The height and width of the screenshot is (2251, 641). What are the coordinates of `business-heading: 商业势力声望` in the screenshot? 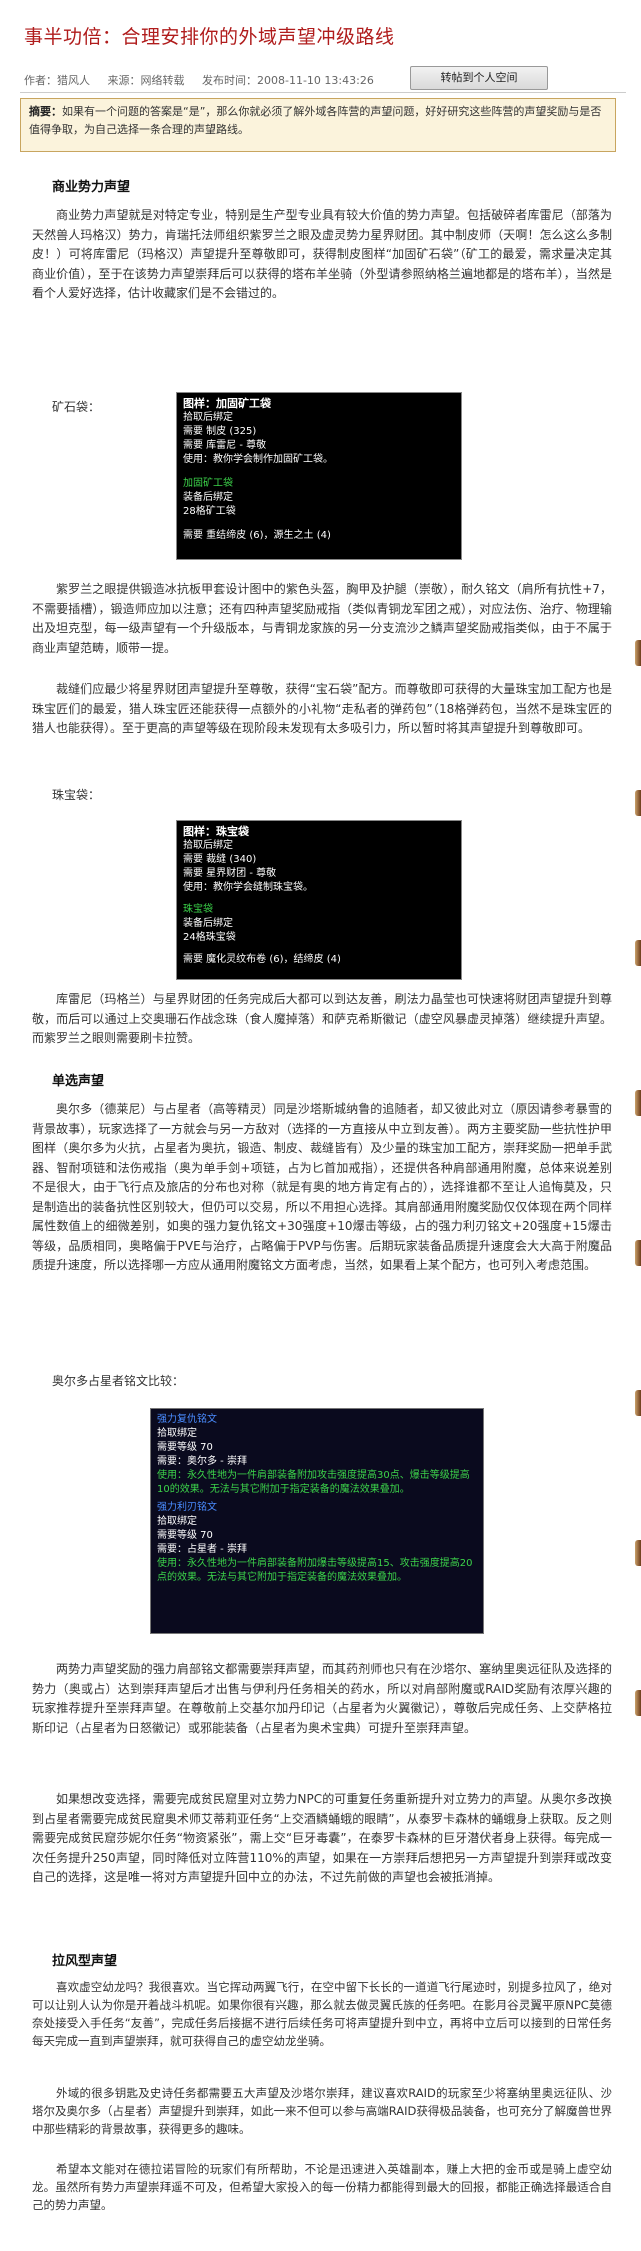 It's located at (91, 187).